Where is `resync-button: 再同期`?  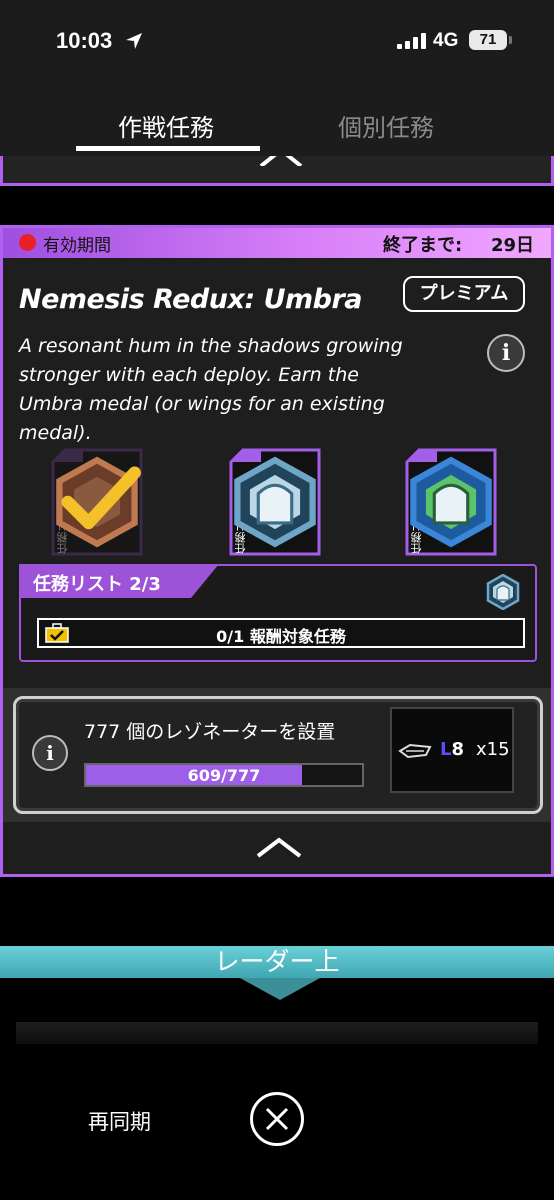 resync-button: 再同期 is located at coordinates (119, 1121).